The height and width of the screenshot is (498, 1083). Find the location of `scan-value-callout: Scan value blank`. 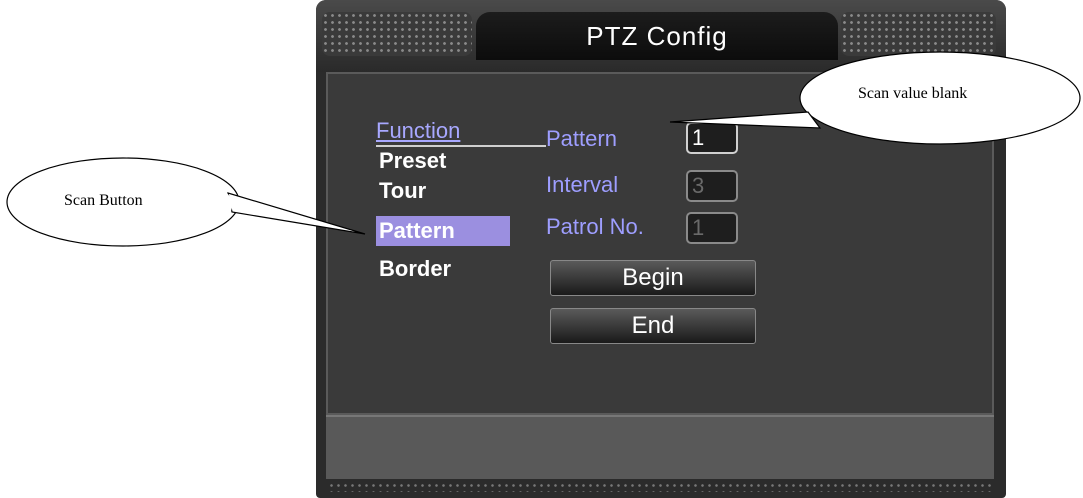

scan-value-callout: Scan value blank is located at coordinates (913, 93).